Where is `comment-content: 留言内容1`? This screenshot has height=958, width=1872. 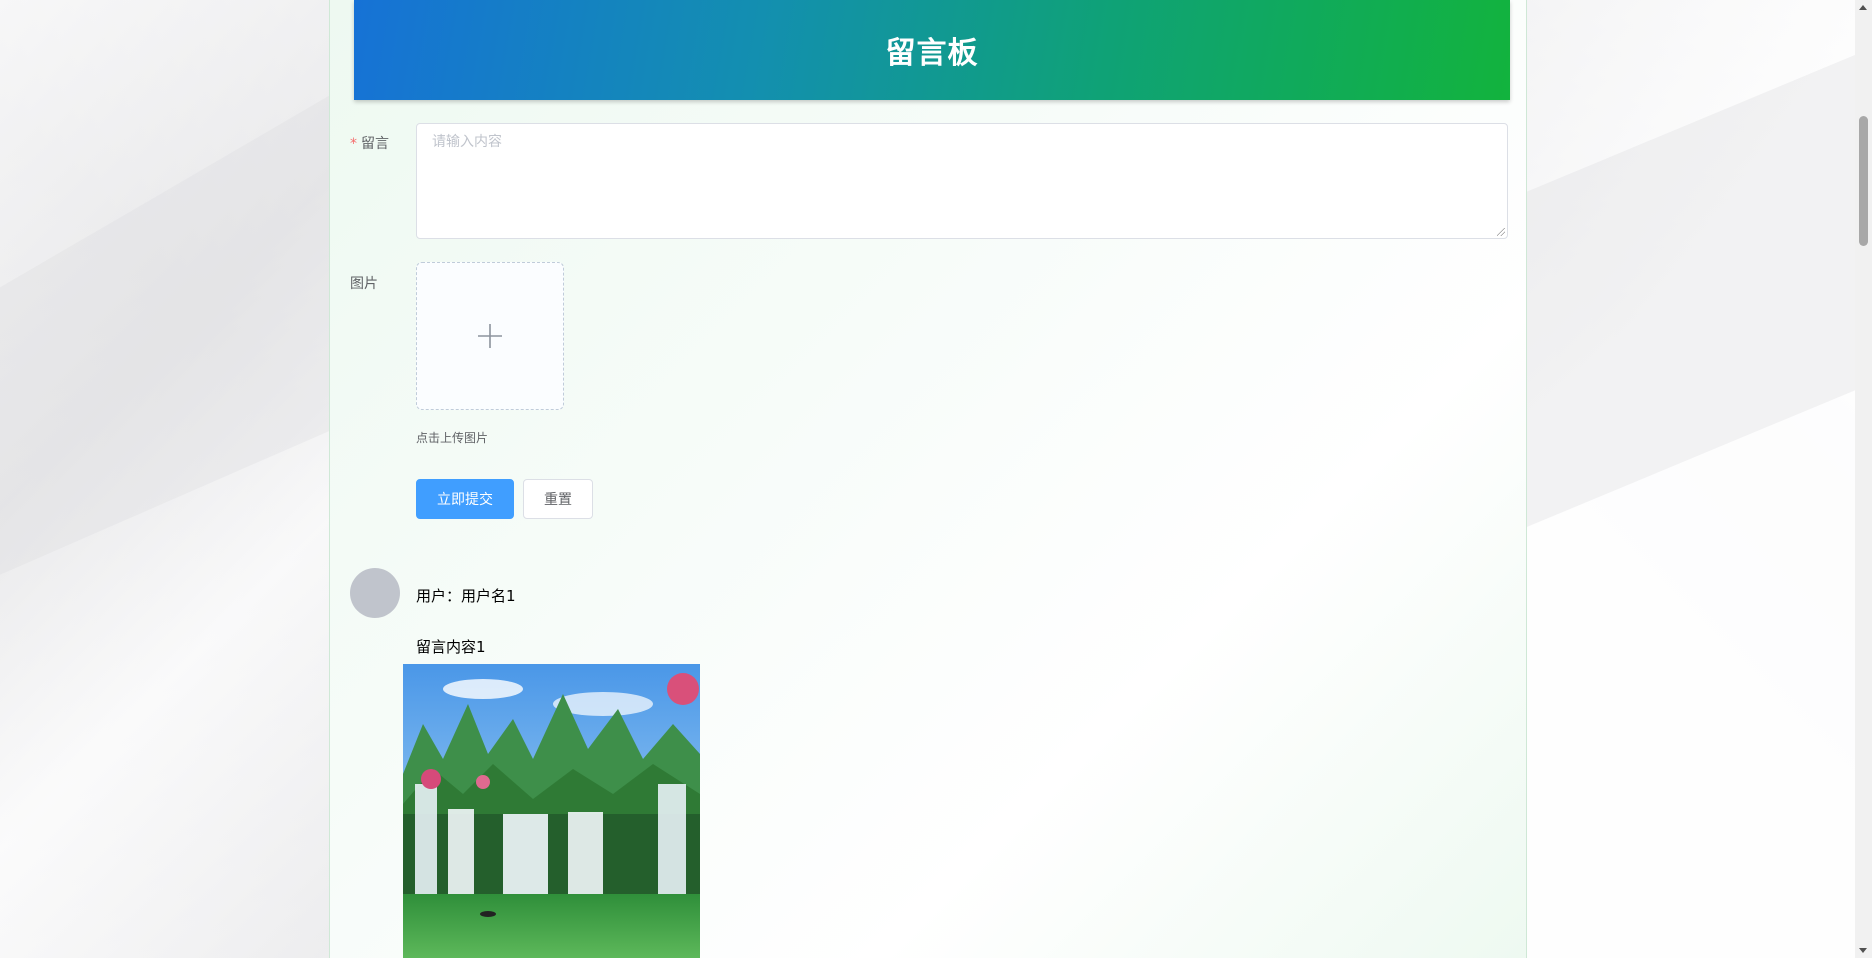
comment-content: 留言内容1 is located at coordinates (451, 647).